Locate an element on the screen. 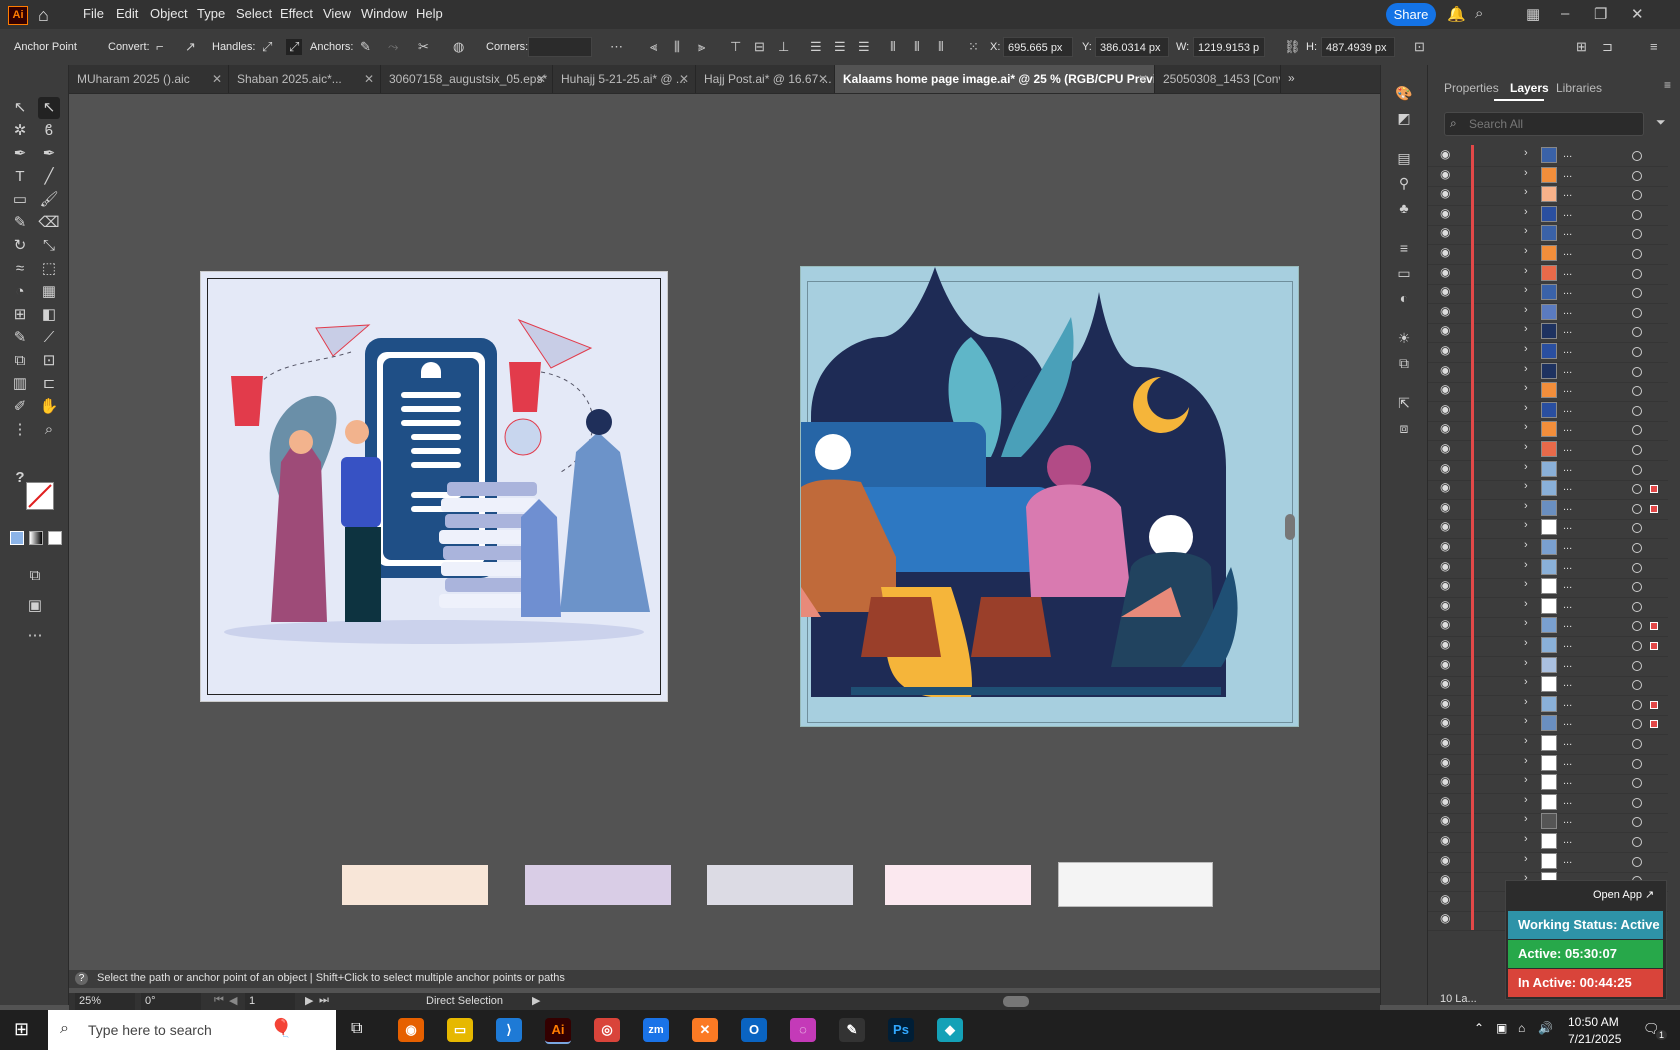 The width and height of the screenshot is (1680, 1050). app-icon: ◆ is located at coordinates (950, 1030).